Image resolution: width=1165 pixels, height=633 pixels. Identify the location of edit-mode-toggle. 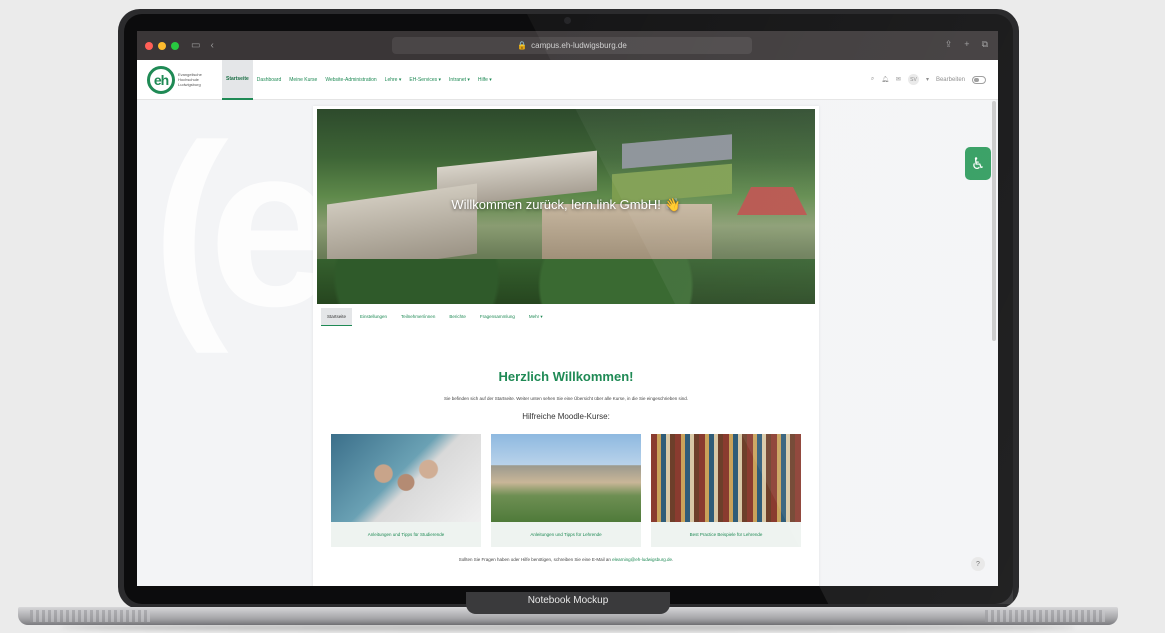
(979, 79).